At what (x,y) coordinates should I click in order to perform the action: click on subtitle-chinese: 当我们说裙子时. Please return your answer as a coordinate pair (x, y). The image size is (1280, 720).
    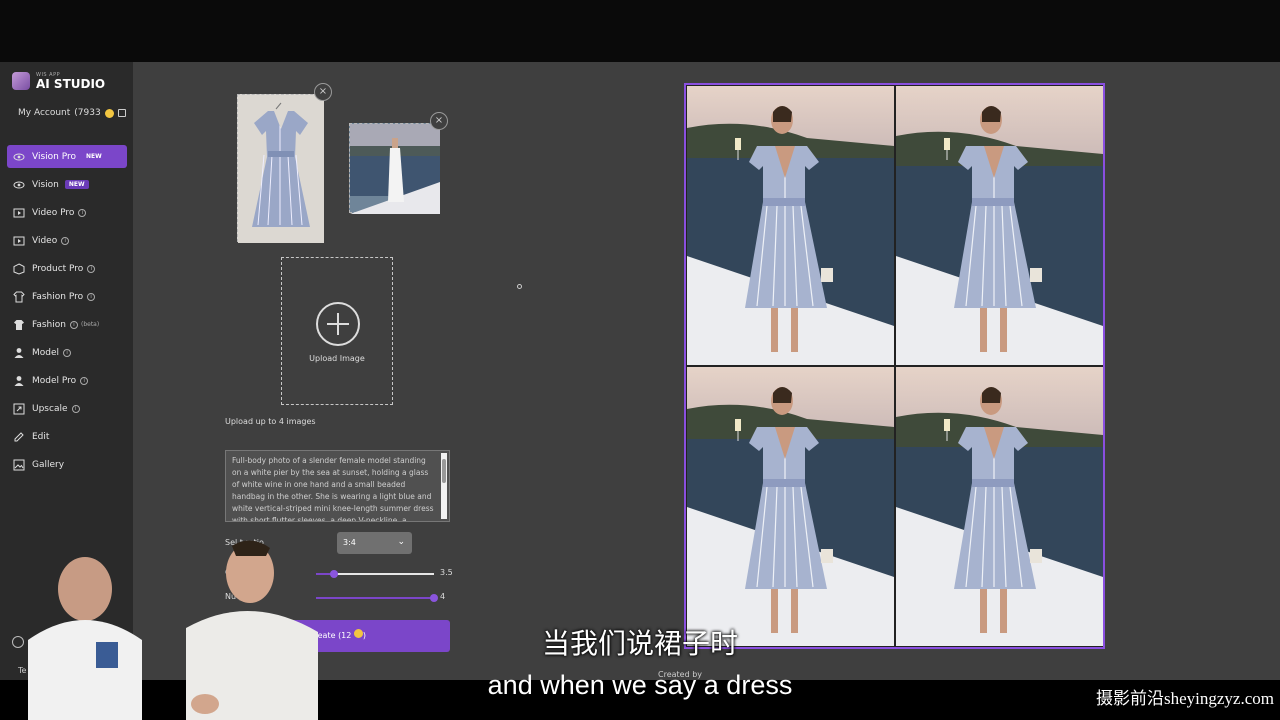
    Looking at the image, I should click on (639, 643).